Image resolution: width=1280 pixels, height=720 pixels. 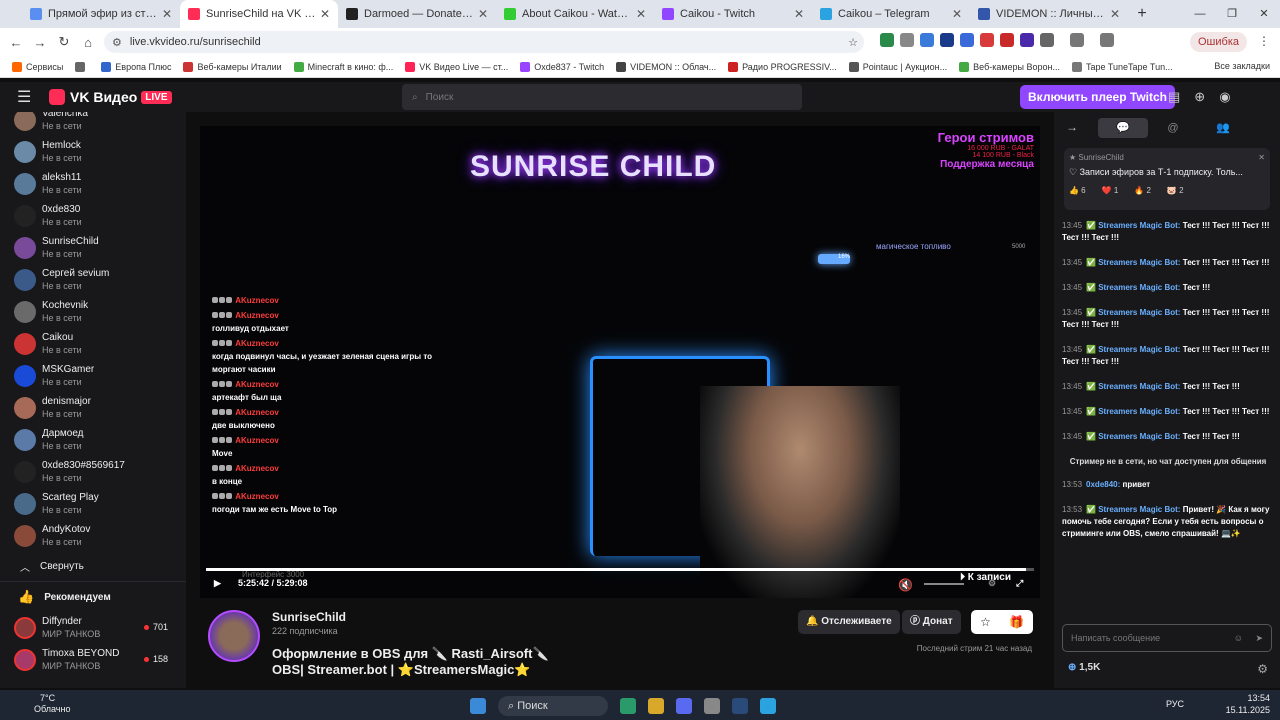 What do you see at coordinates (1238, 638) in the screenshot?
I see `emoji-icon: ☺` at bounding box center [1238, 638].